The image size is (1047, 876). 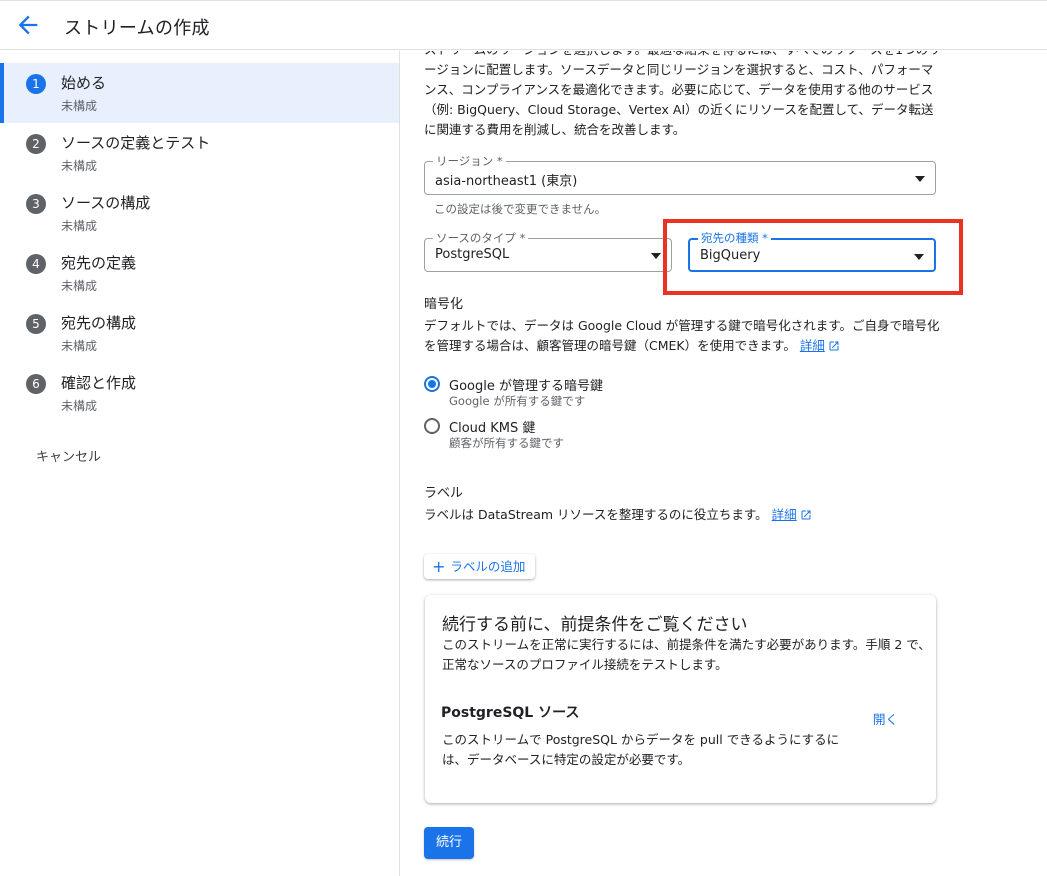 What do you see at coordinates (68, 455) in the screenshot?
I see `cancel-button: キャンセル` at bounding box center [68, 455].